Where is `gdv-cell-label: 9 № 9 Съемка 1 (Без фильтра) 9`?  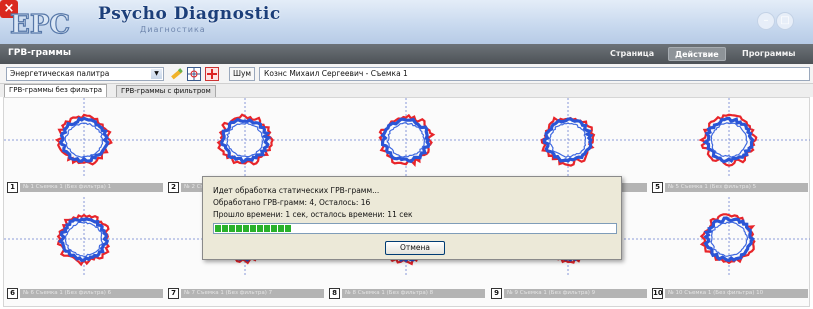
gdv-cell-label: 9 № 9 Съемка 1 (Без фильтра) 9 is located at coordinates (570, 293).